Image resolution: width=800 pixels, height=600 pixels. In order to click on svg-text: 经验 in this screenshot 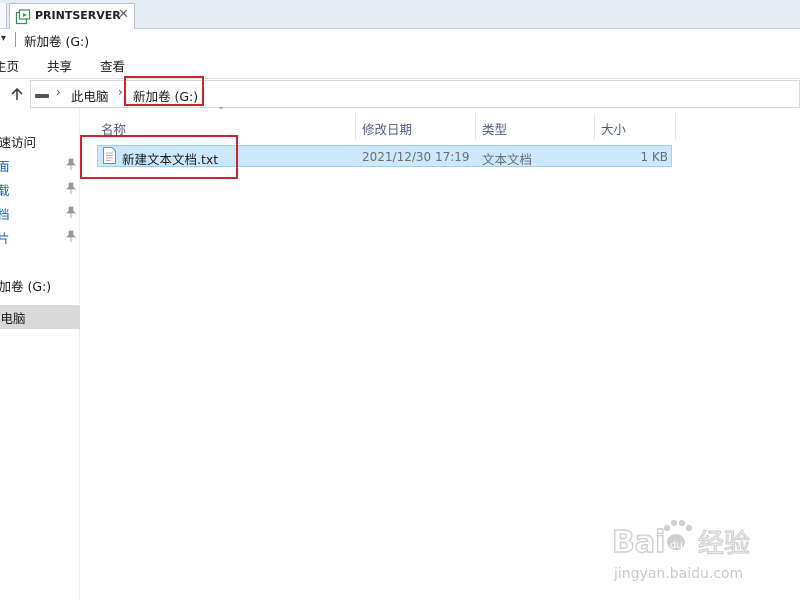, I will do `click(724, 544)`.